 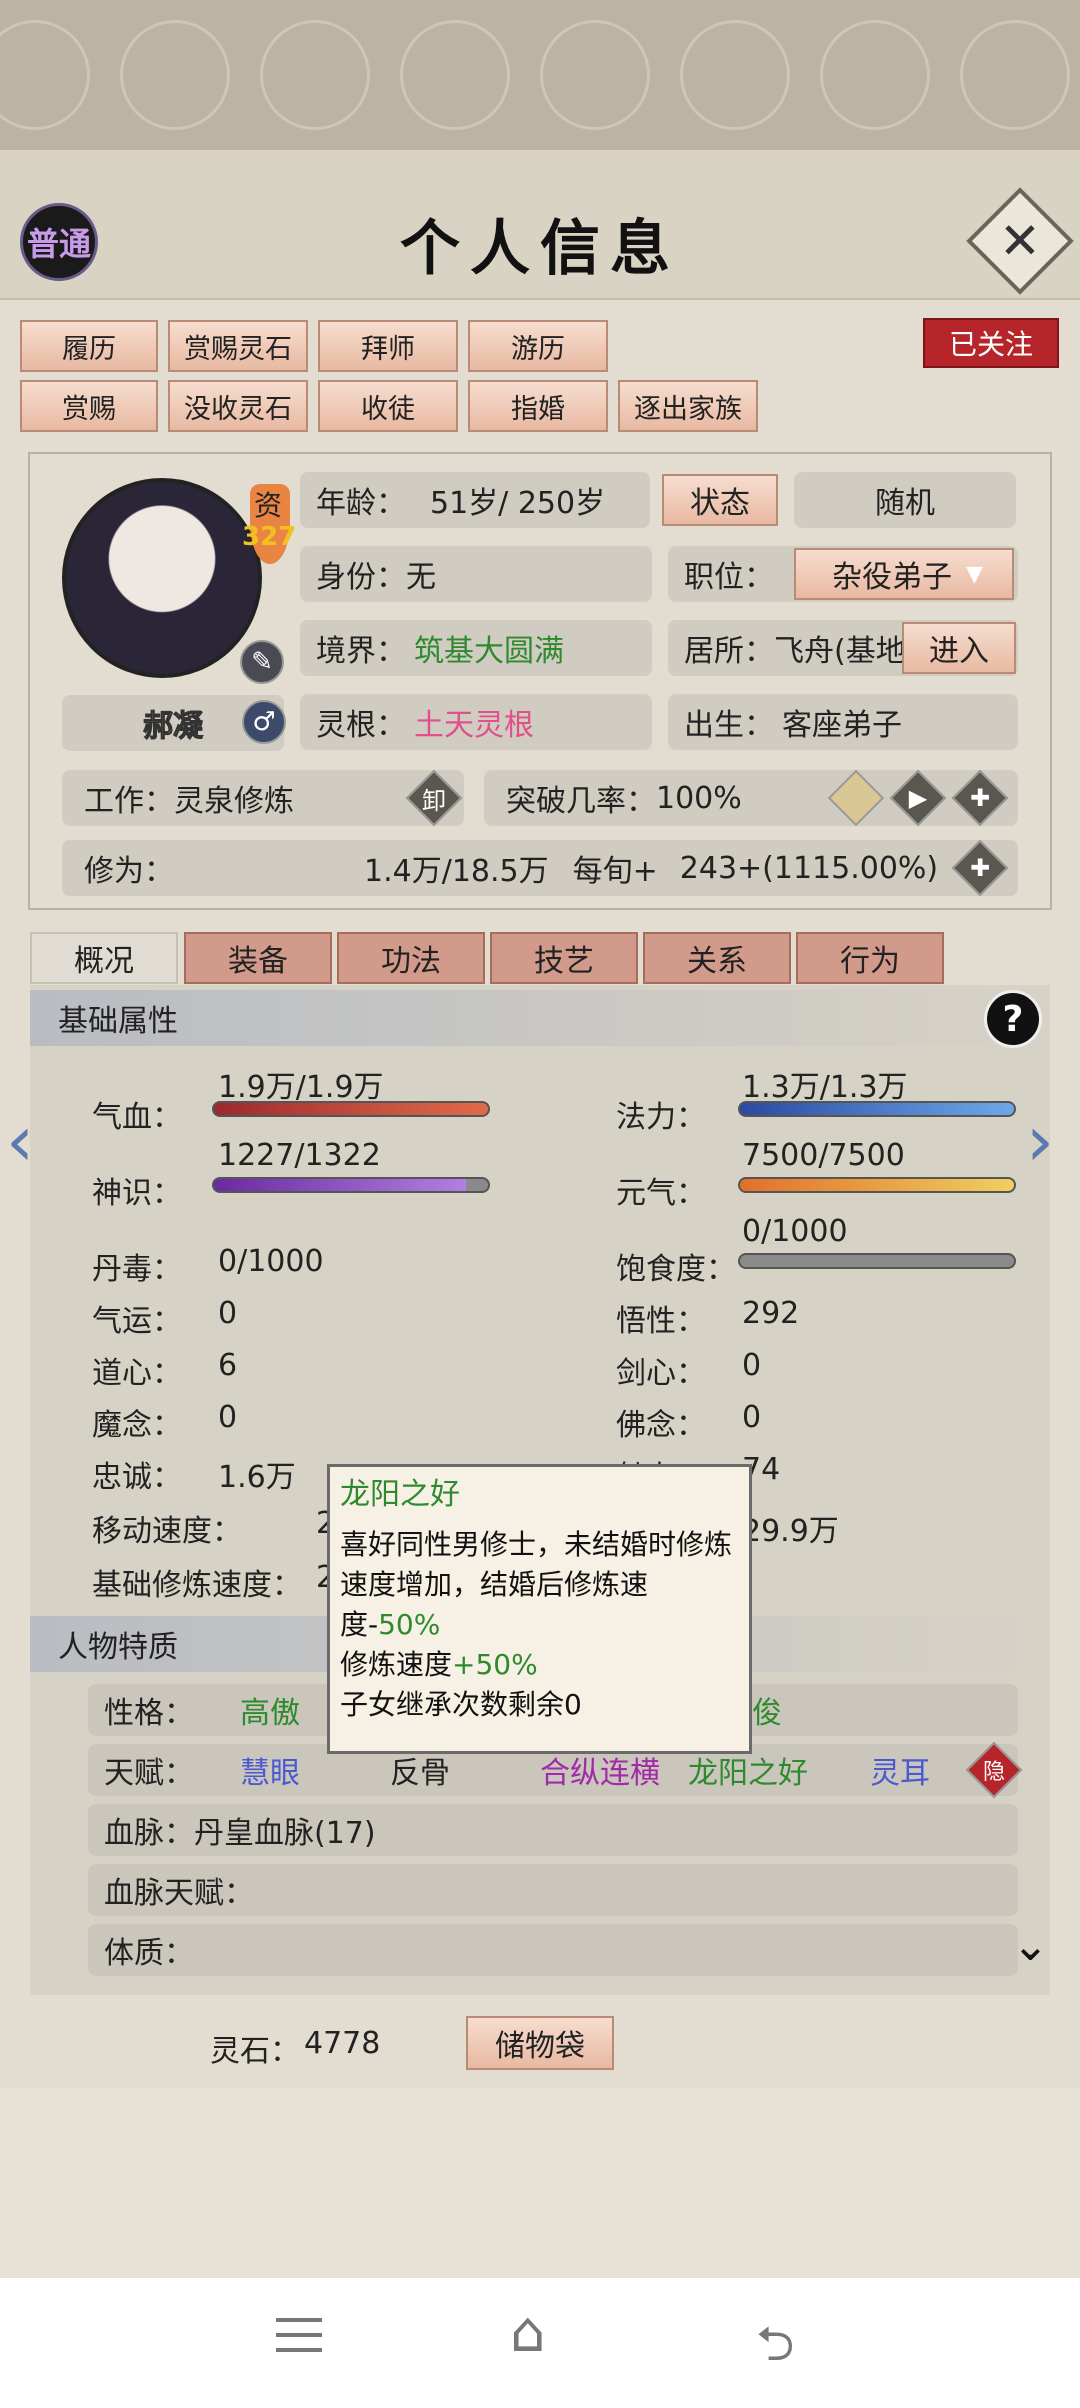 I want to click on tooltip-desc: 喜好同性男修士，未结婚时修炼速度增加，结婚后修炼速度-50%, so click(x=539, y=1585).